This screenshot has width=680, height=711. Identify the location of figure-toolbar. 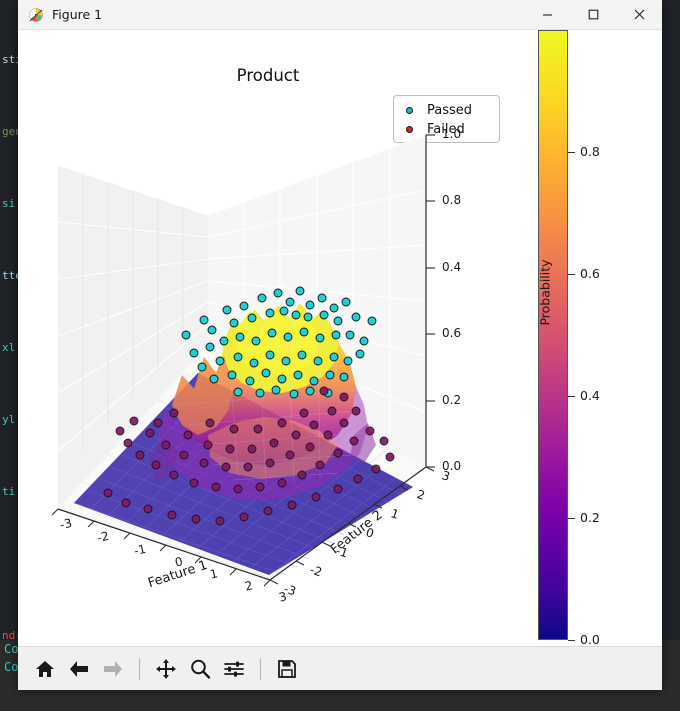
(340, 668).